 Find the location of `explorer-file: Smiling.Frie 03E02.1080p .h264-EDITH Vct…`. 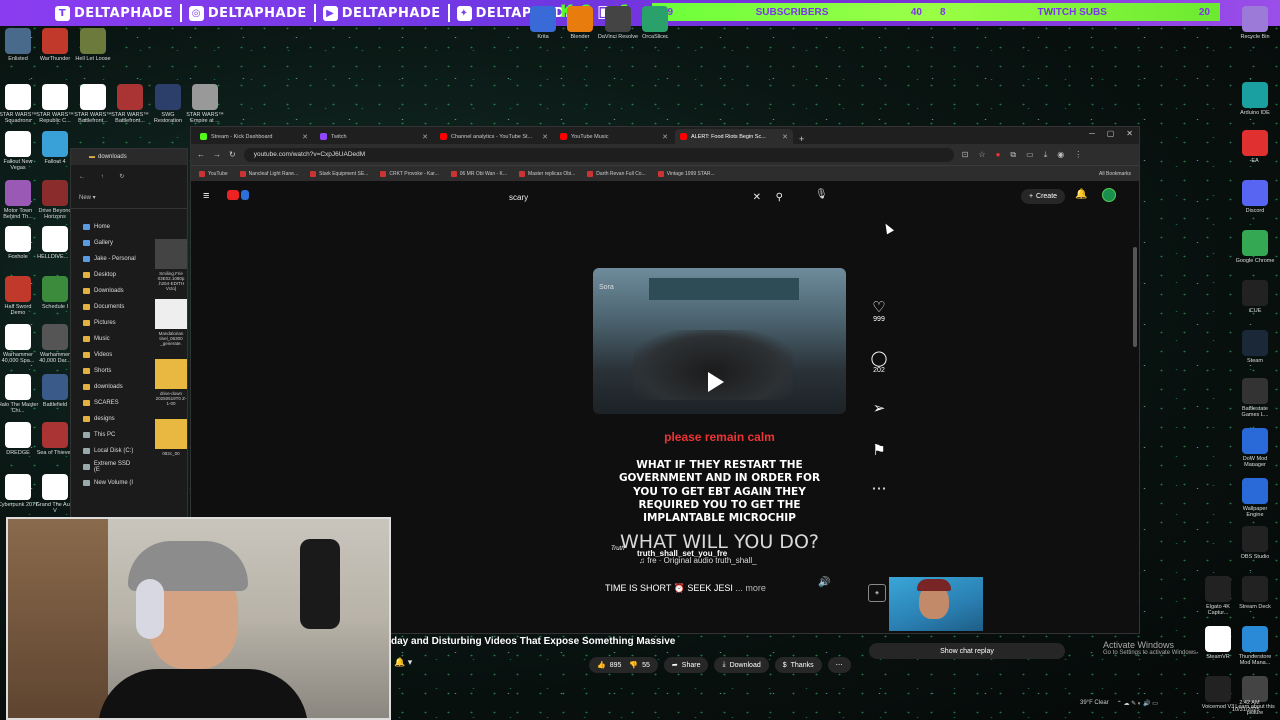

explorer-file: Smiling.Frie 03E02.1080p .h264-EDITH Vct… is located at coordinates (171, 265).